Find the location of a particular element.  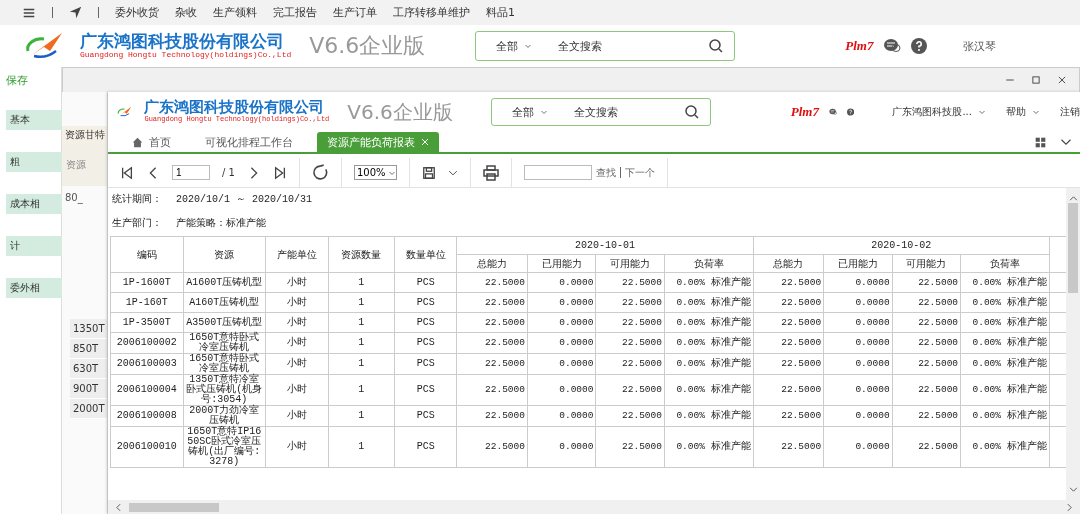

table-cell: 2000T力劲冷室压铸机 is located at coordinates (224, 416).